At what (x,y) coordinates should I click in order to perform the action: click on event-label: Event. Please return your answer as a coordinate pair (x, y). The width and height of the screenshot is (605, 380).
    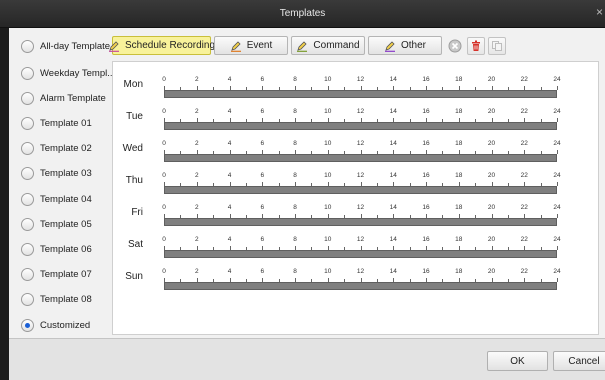
    Looking at the image, I should click on (259, 45).